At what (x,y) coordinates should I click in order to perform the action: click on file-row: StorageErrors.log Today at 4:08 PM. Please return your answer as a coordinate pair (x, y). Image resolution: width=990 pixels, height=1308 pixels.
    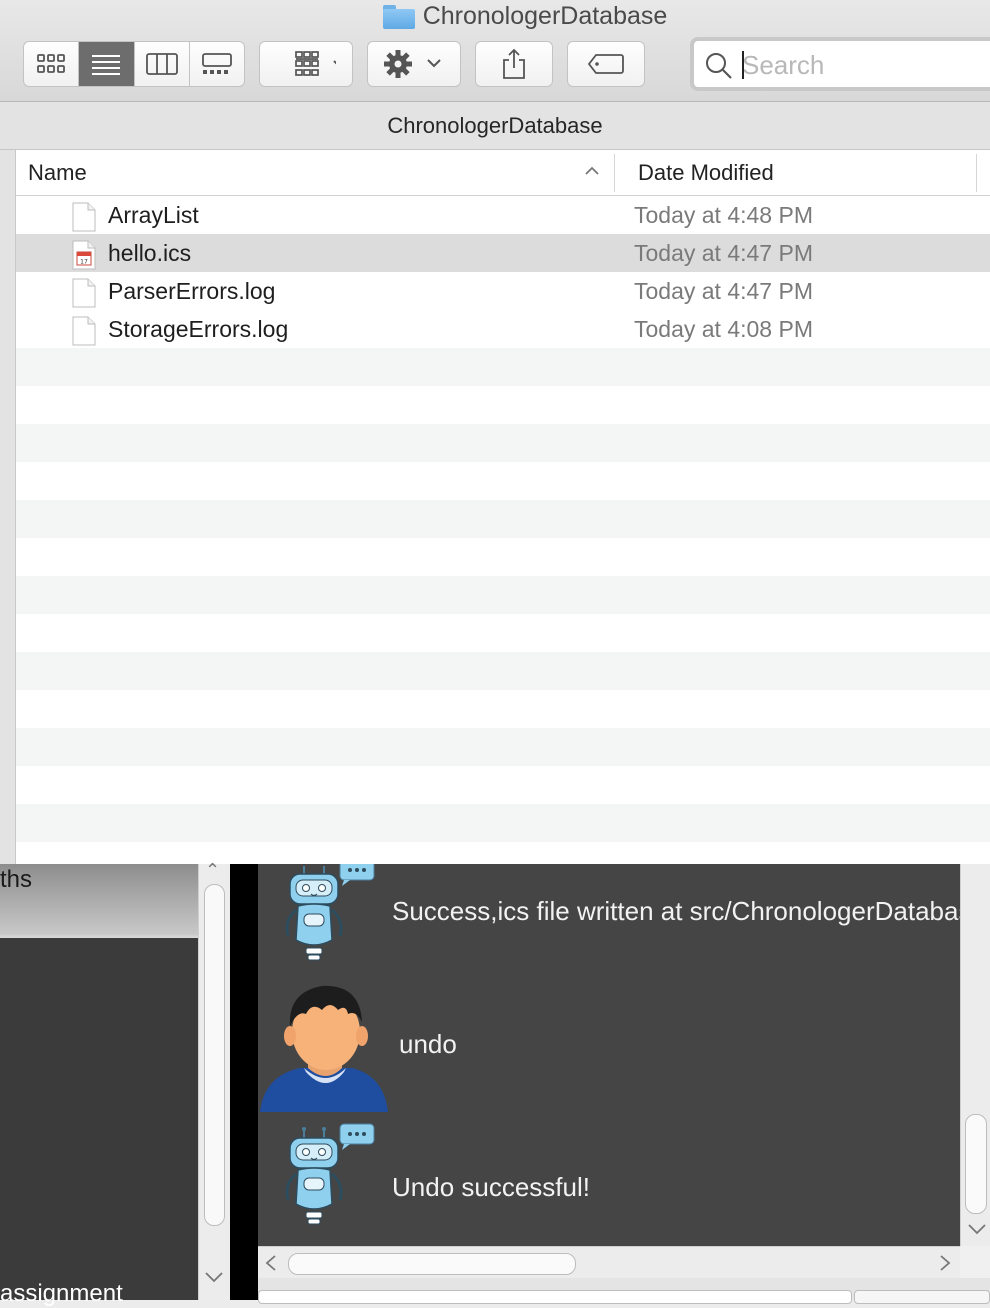
    Looking at the image, I should click on (503, 329).